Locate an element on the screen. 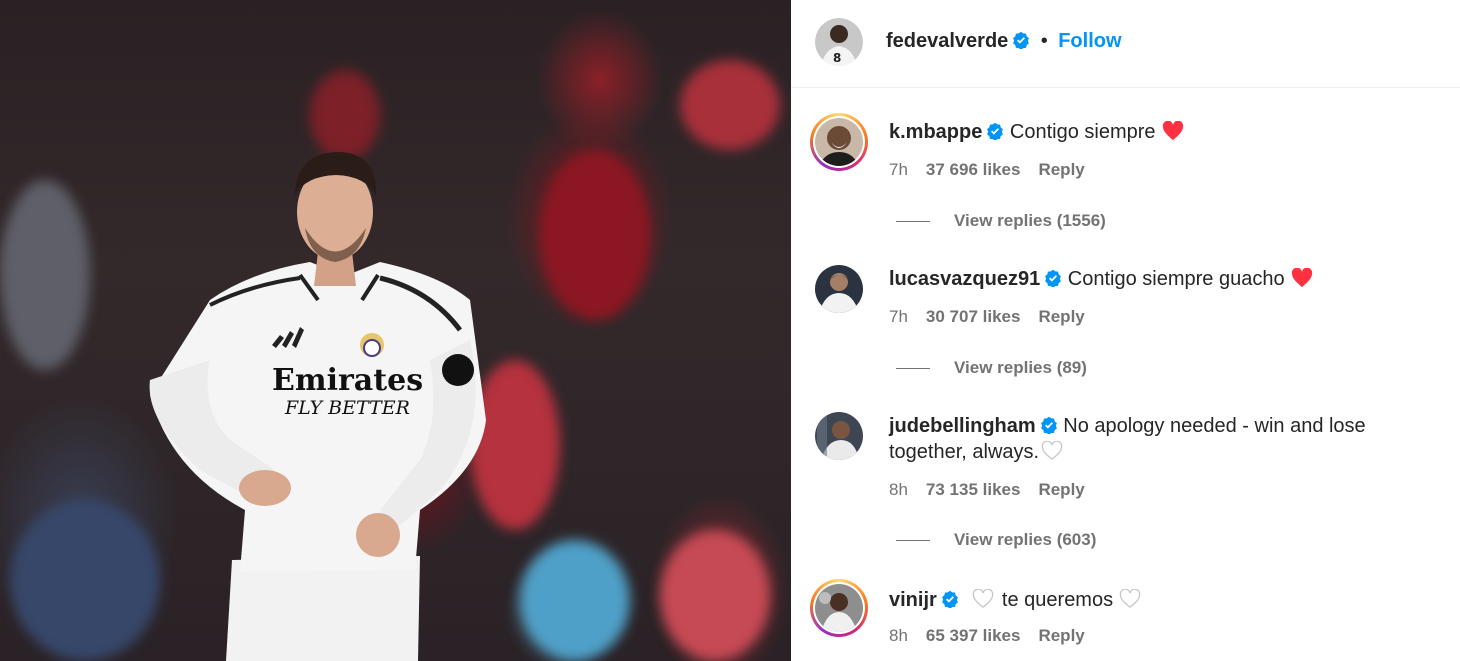 This screenshot has width=1460, height=661. comment-body: vinijr te queremos is located at coordinates (1149, 600).